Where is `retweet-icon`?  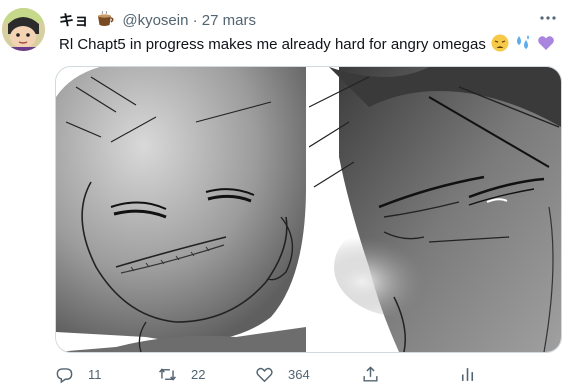
retweet-icon is located at coordinates (167, 374).